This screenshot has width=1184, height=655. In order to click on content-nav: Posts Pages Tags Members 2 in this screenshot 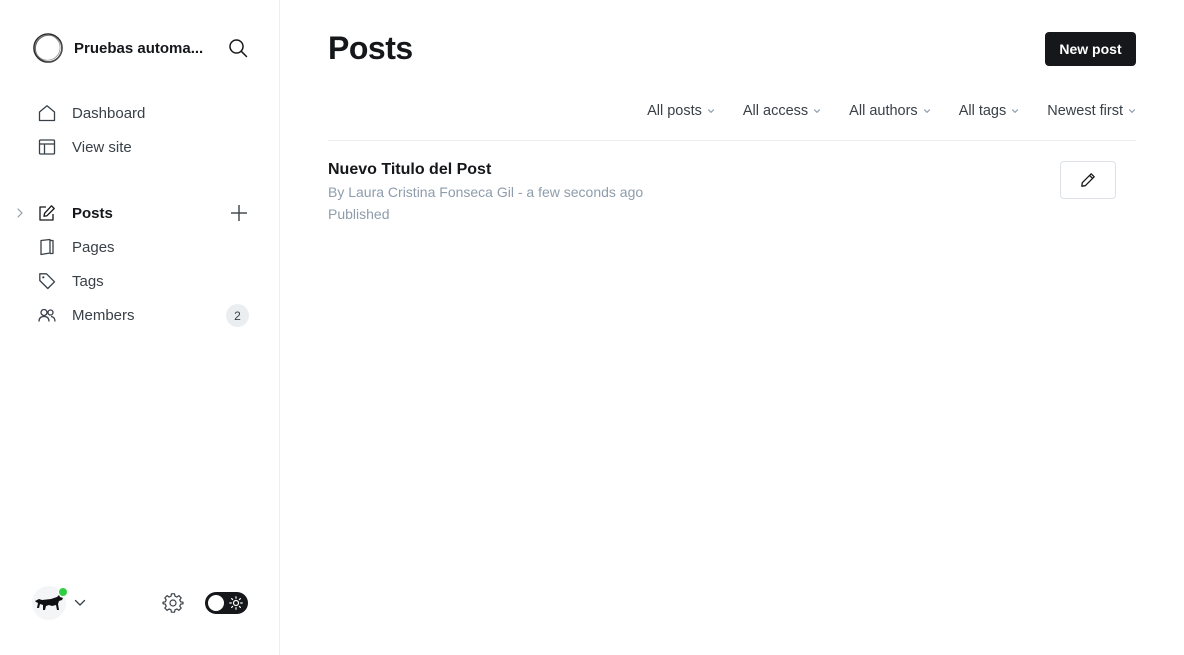, I will do `click(140, 264)`.